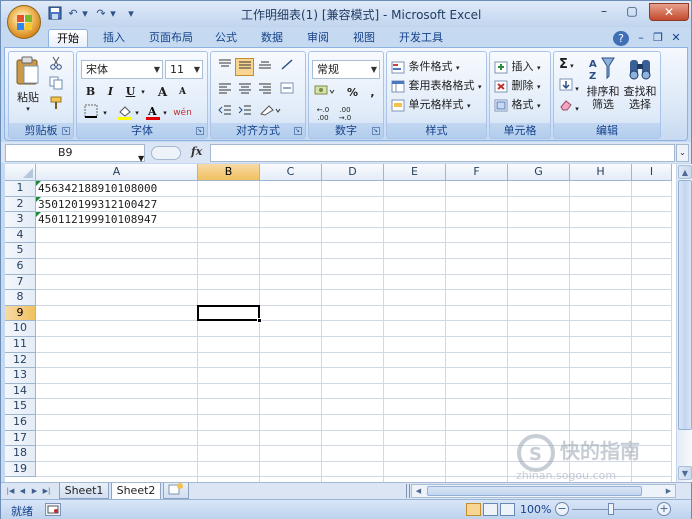  I want to click on column-header-h: H, so click(601, 172).